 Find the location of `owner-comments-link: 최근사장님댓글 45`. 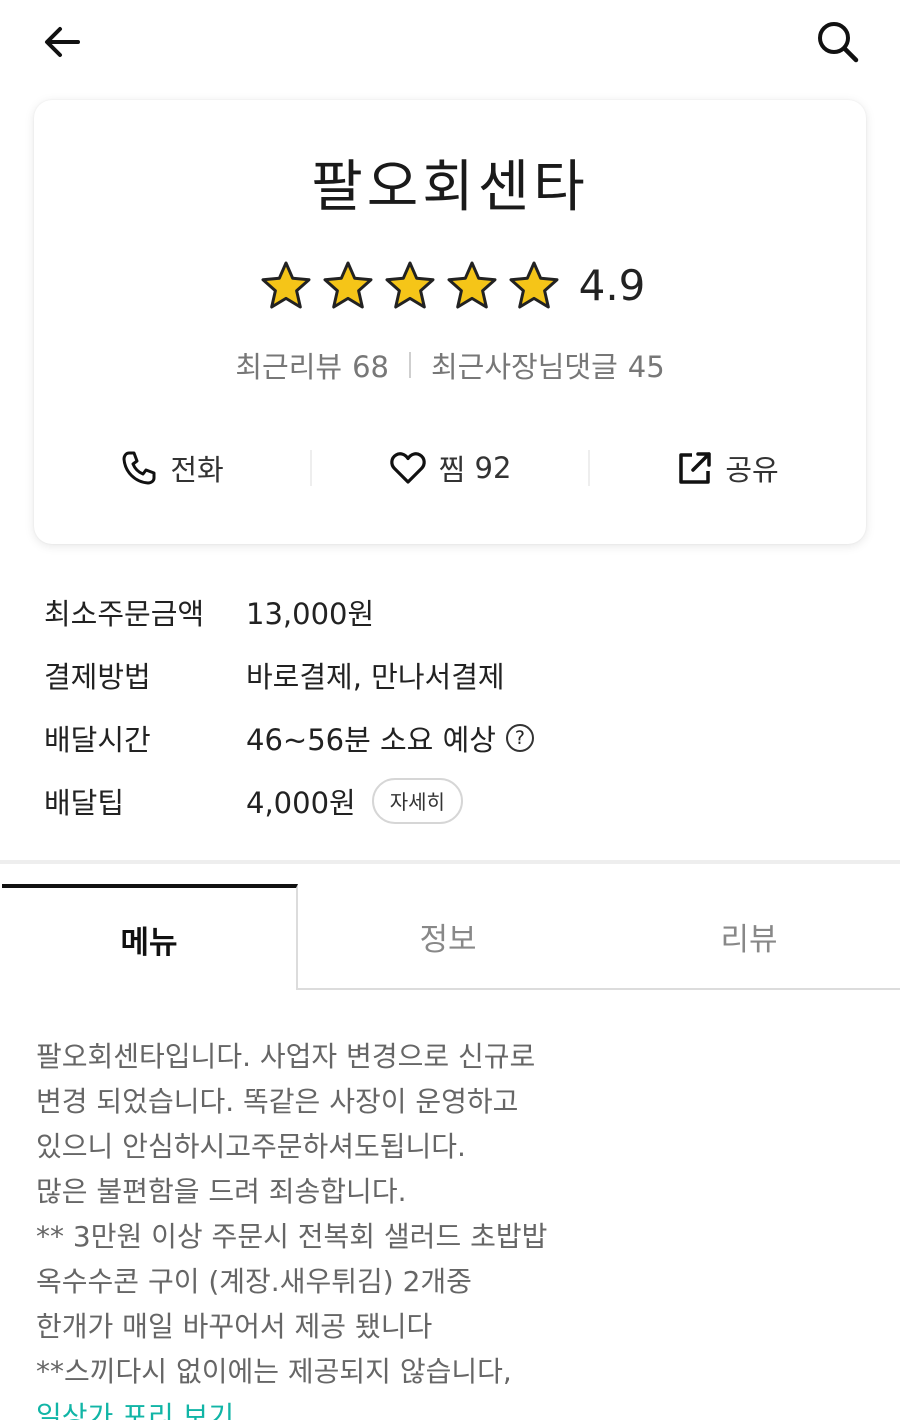

owner-comments-link: 최근사장님댓글 45 is located at coordinates (548, 365).